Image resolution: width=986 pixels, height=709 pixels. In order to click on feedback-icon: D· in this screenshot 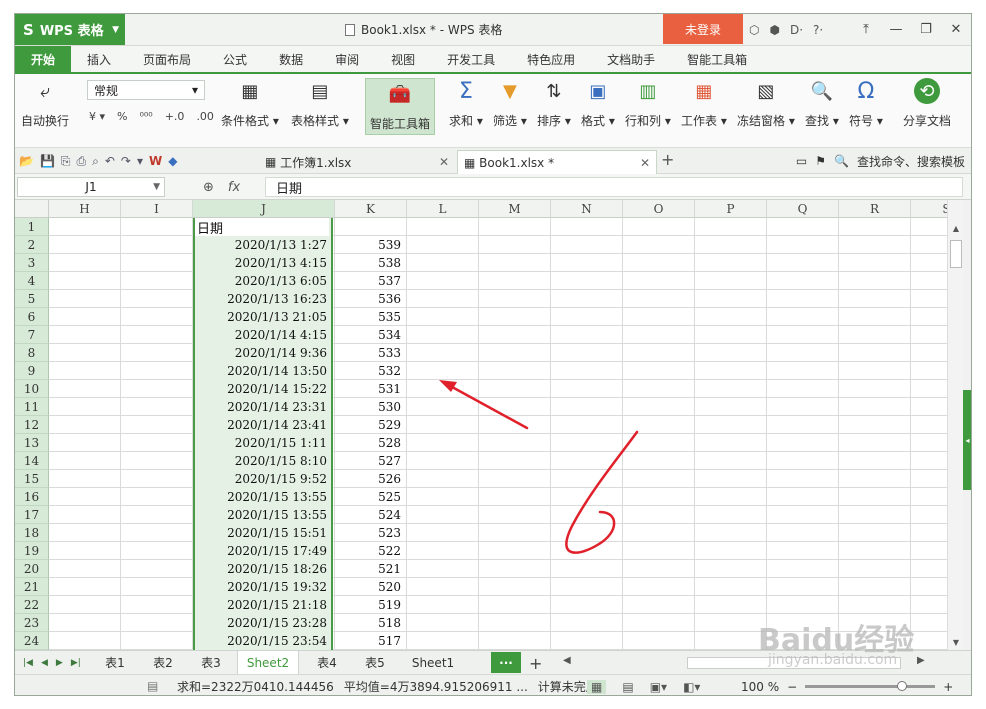, I will do `click(796, 30)`.